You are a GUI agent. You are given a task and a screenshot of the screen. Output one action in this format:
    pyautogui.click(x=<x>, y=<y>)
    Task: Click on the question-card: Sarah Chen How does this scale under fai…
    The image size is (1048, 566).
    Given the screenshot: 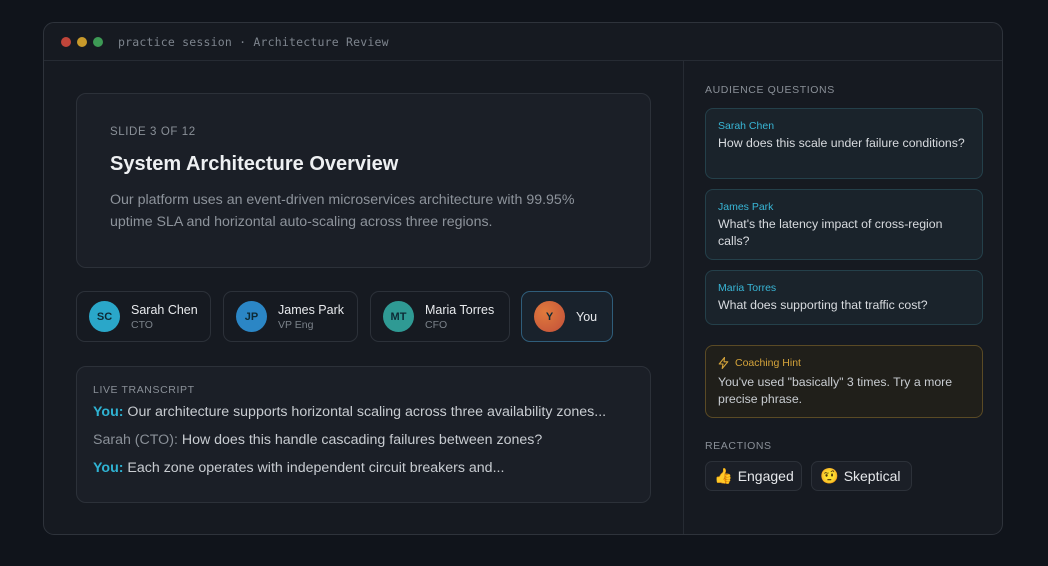 What is the action you would take?
    pyautogui.click(x=844, y=143)
    